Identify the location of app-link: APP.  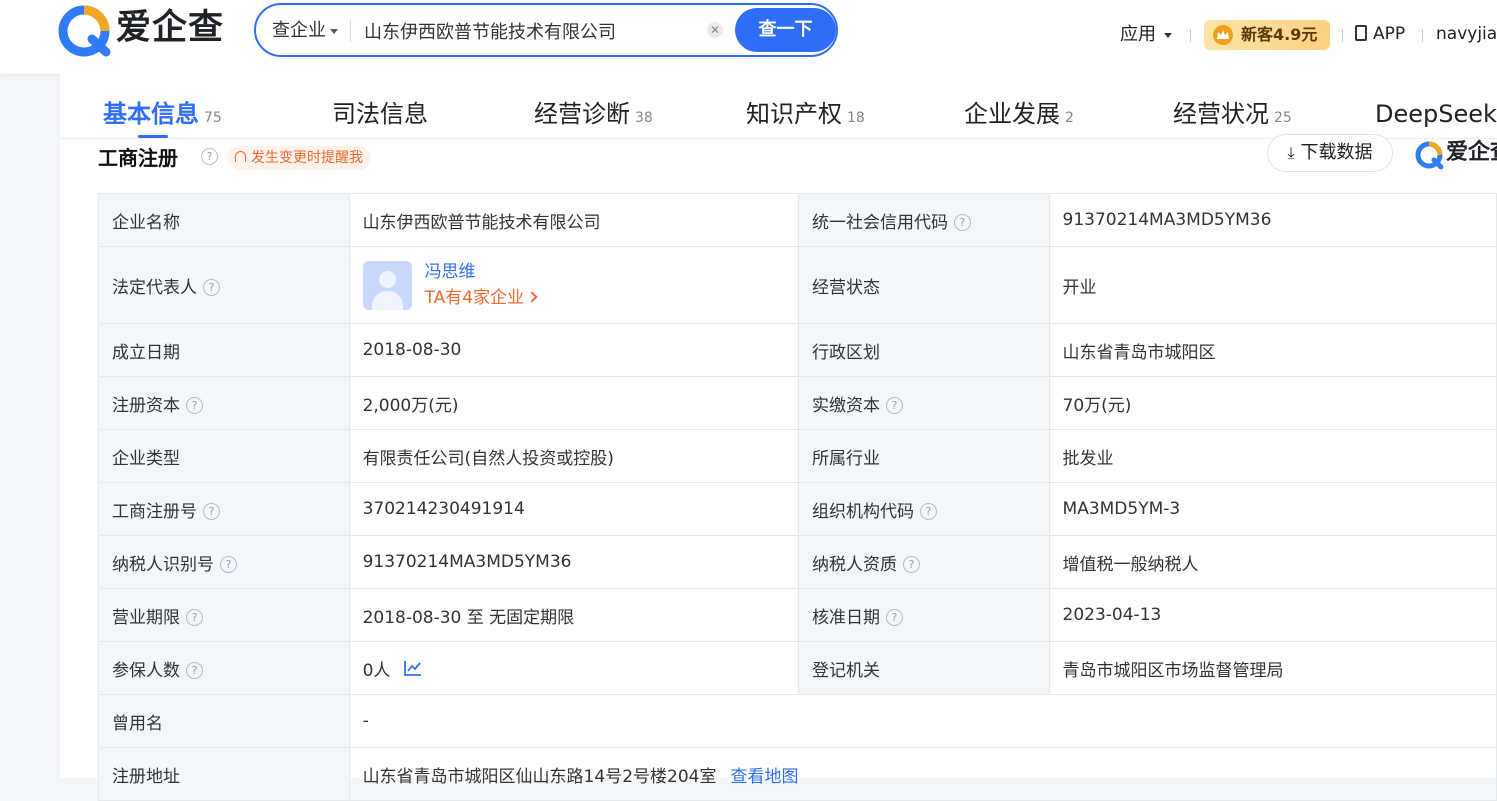
(1389, 34).